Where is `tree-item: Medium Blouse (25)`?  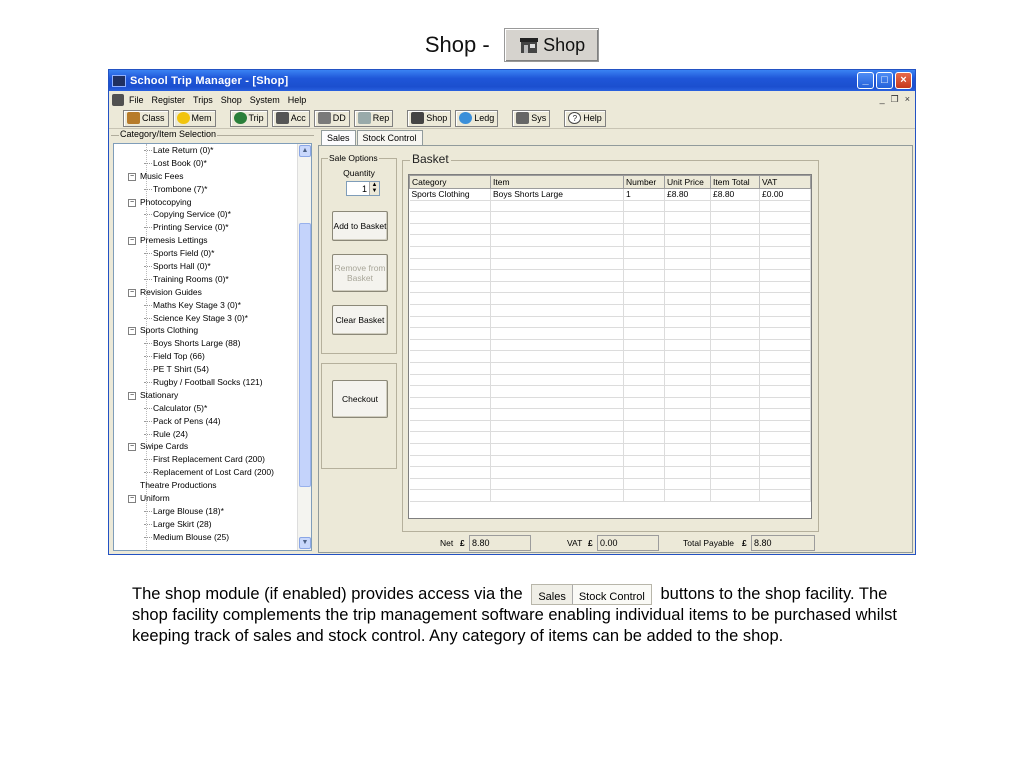
tree-item: Medium Blouse (25) is located at coordinates (212, 537).